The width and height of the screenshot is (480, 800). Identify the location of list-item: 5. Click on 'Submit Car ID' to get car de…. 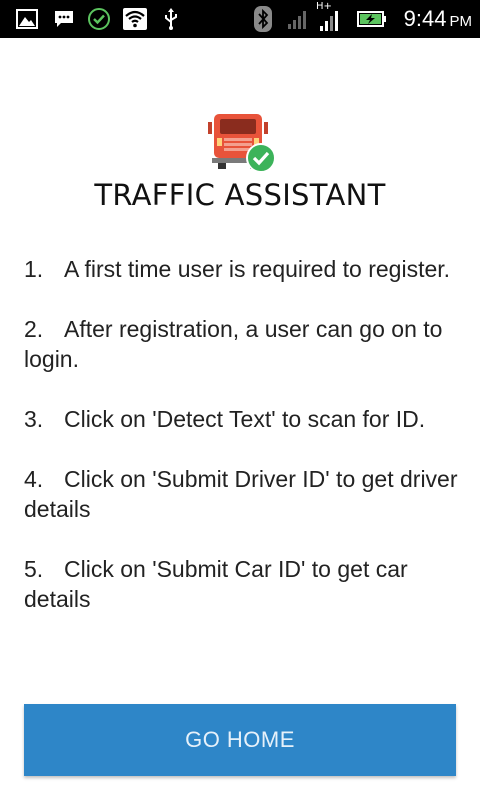
(244, 584).